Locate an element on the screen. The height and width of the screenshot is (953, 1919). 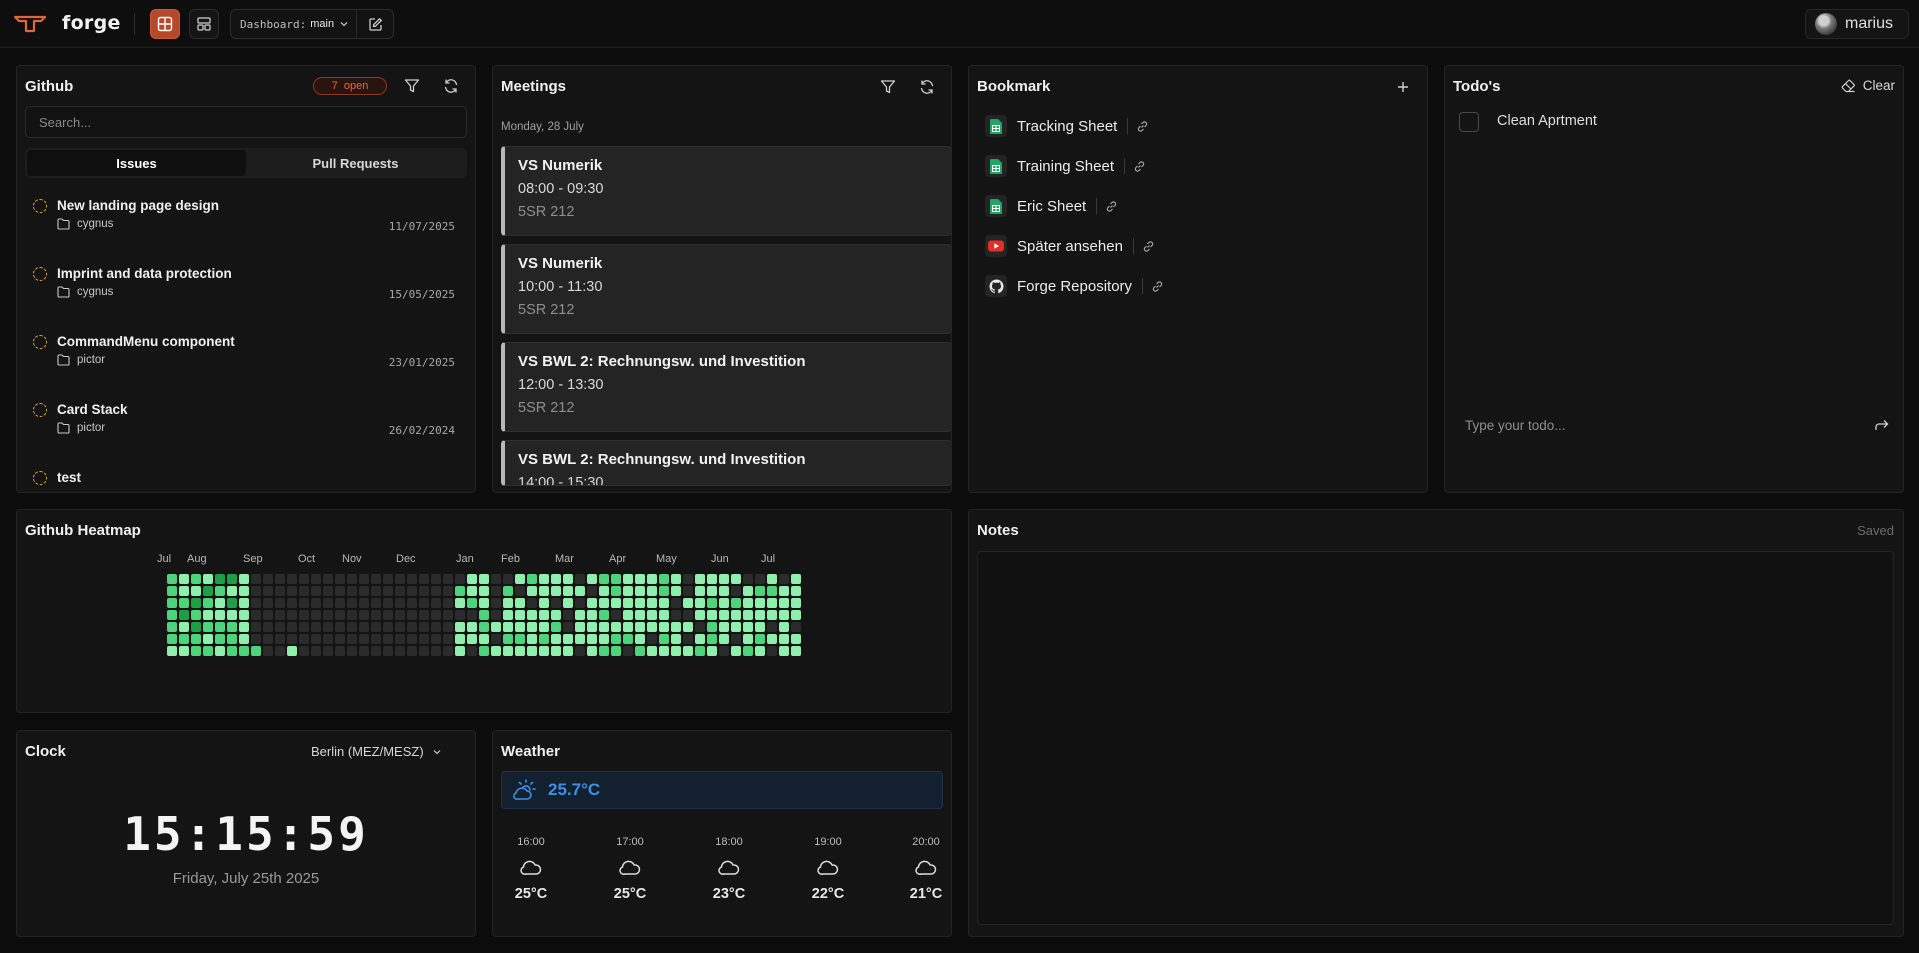
divider is located at coordinates (1143, 286).